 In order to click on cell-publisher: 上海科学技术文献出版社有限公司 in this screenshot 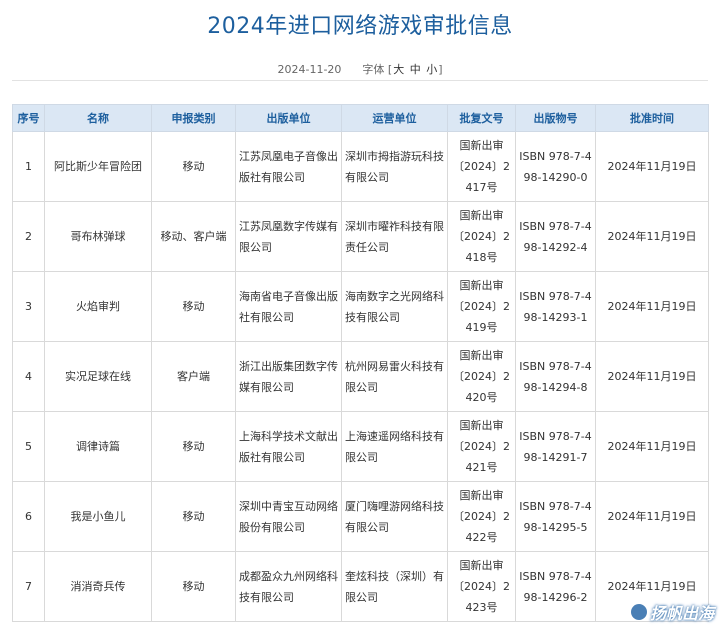, I will do `click(288, 446)`.